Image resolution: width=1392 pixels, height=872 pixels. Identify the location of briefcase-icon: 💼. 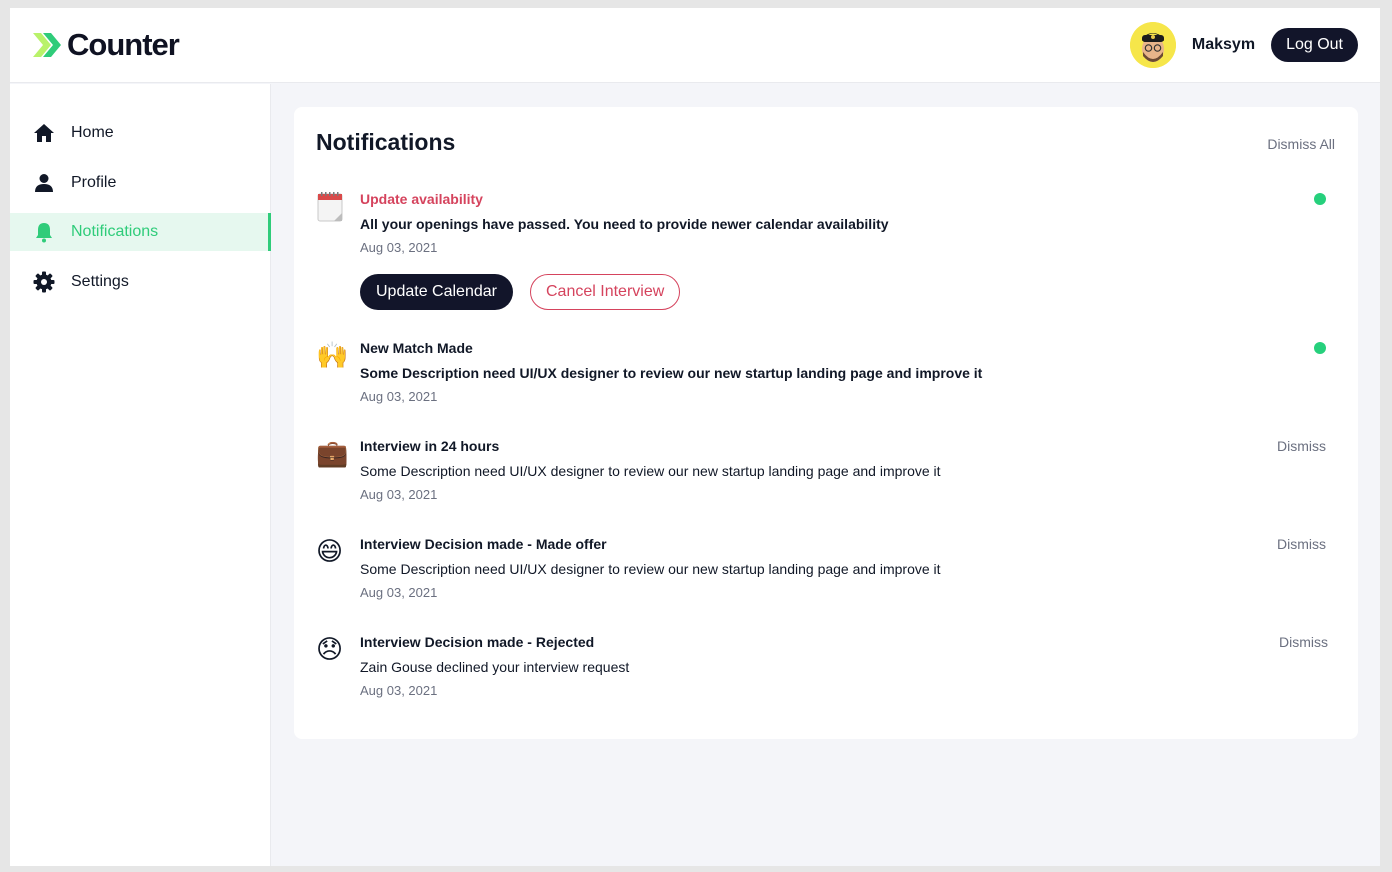
(332, 453).